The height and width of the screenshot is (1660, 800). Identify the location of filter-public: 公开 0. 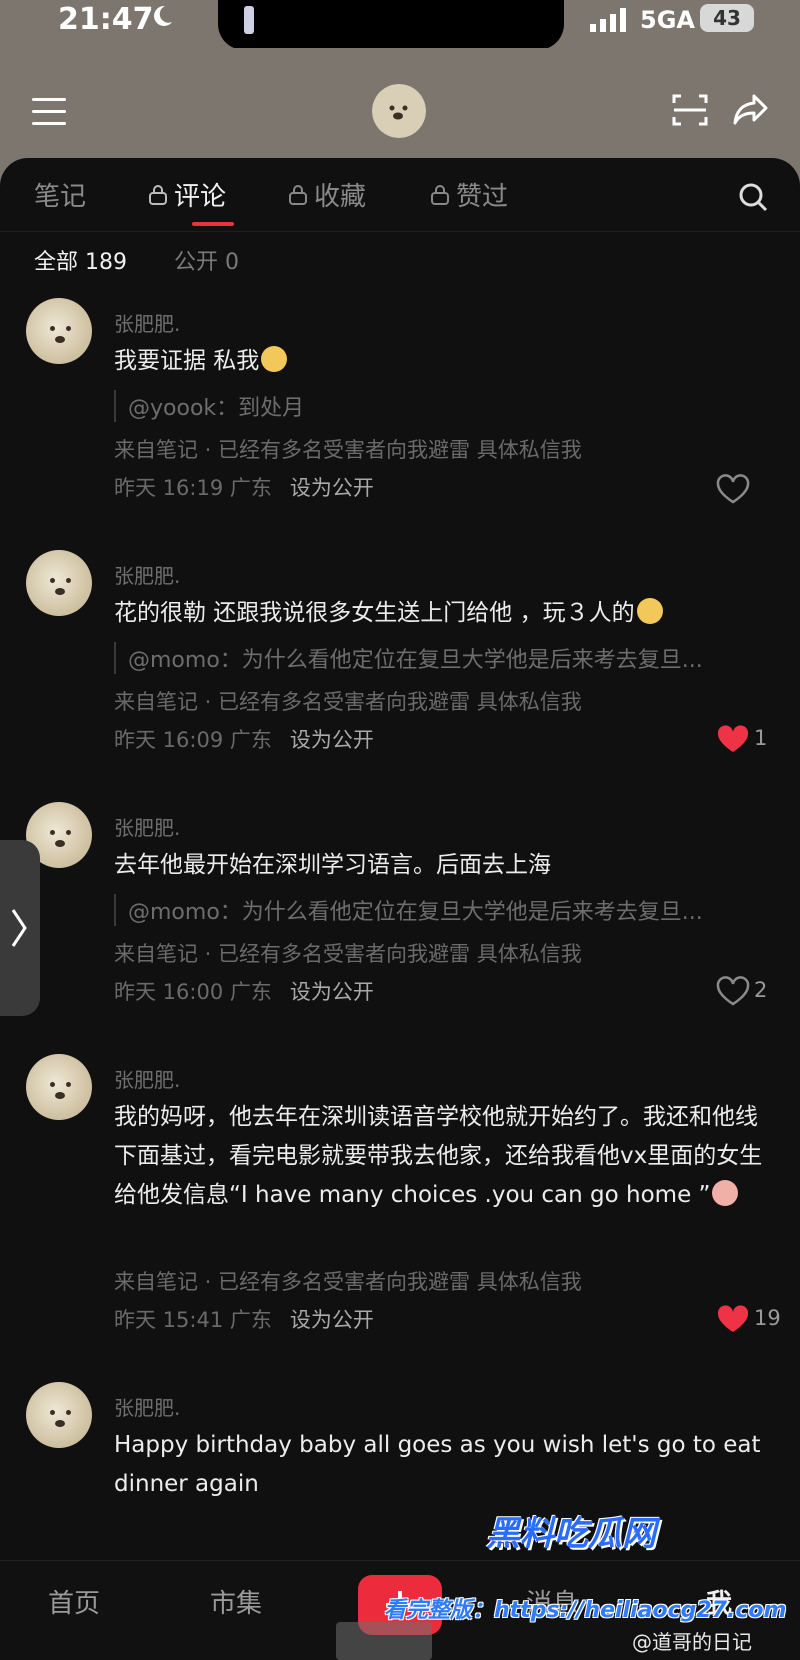
(206, 260).